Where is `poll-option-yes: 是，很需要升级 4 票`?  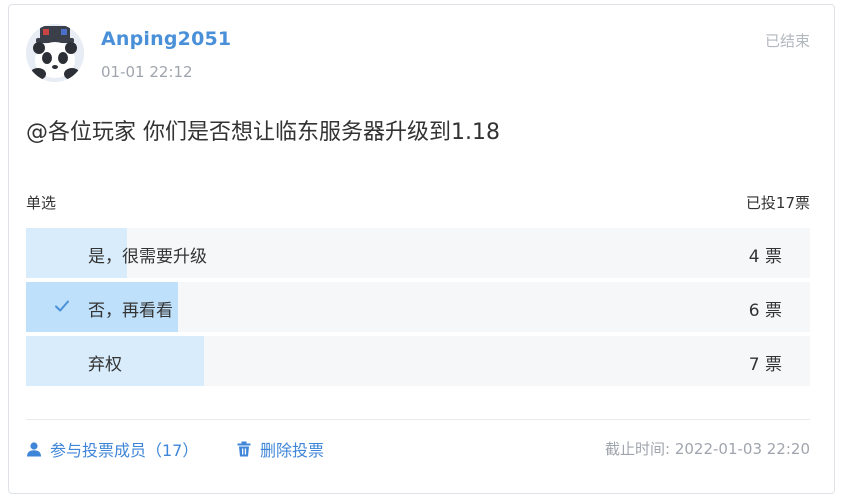
poll-option-yes: 是，很需要升级 4 票 is located at coordinates (418, 253).